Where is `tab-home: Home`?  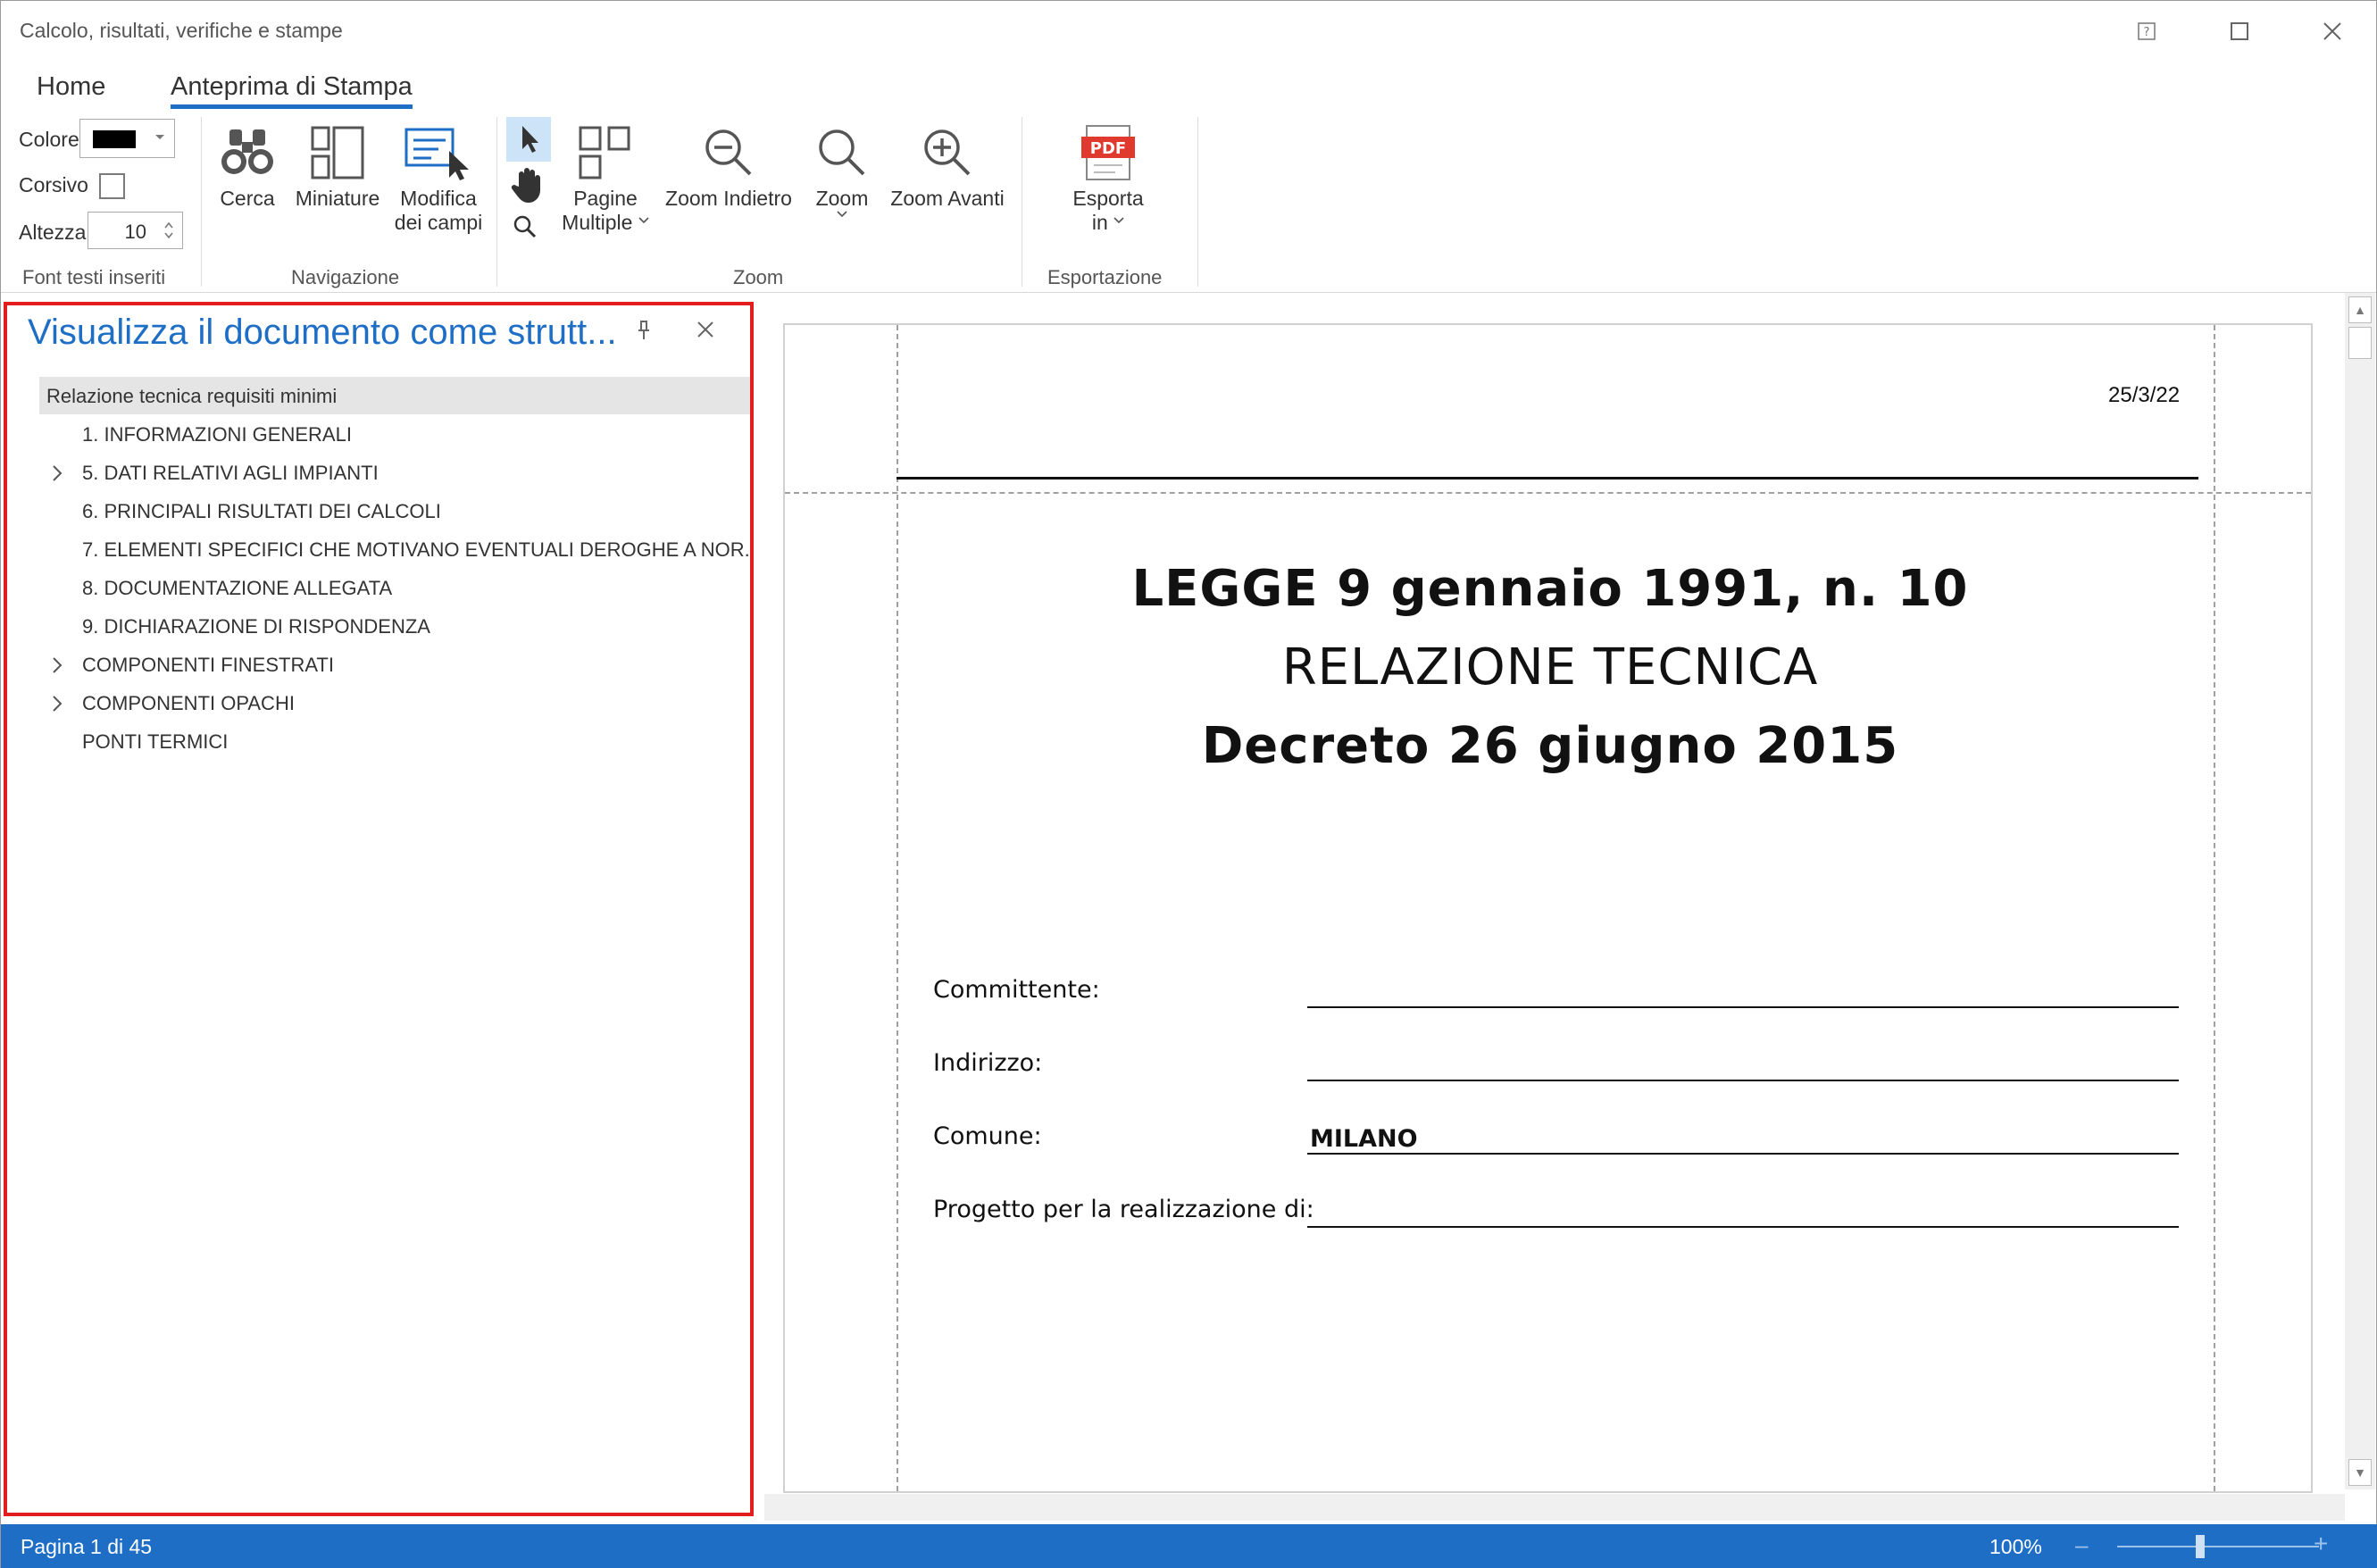
tab-home: Home is located at coordinates (71, 87).